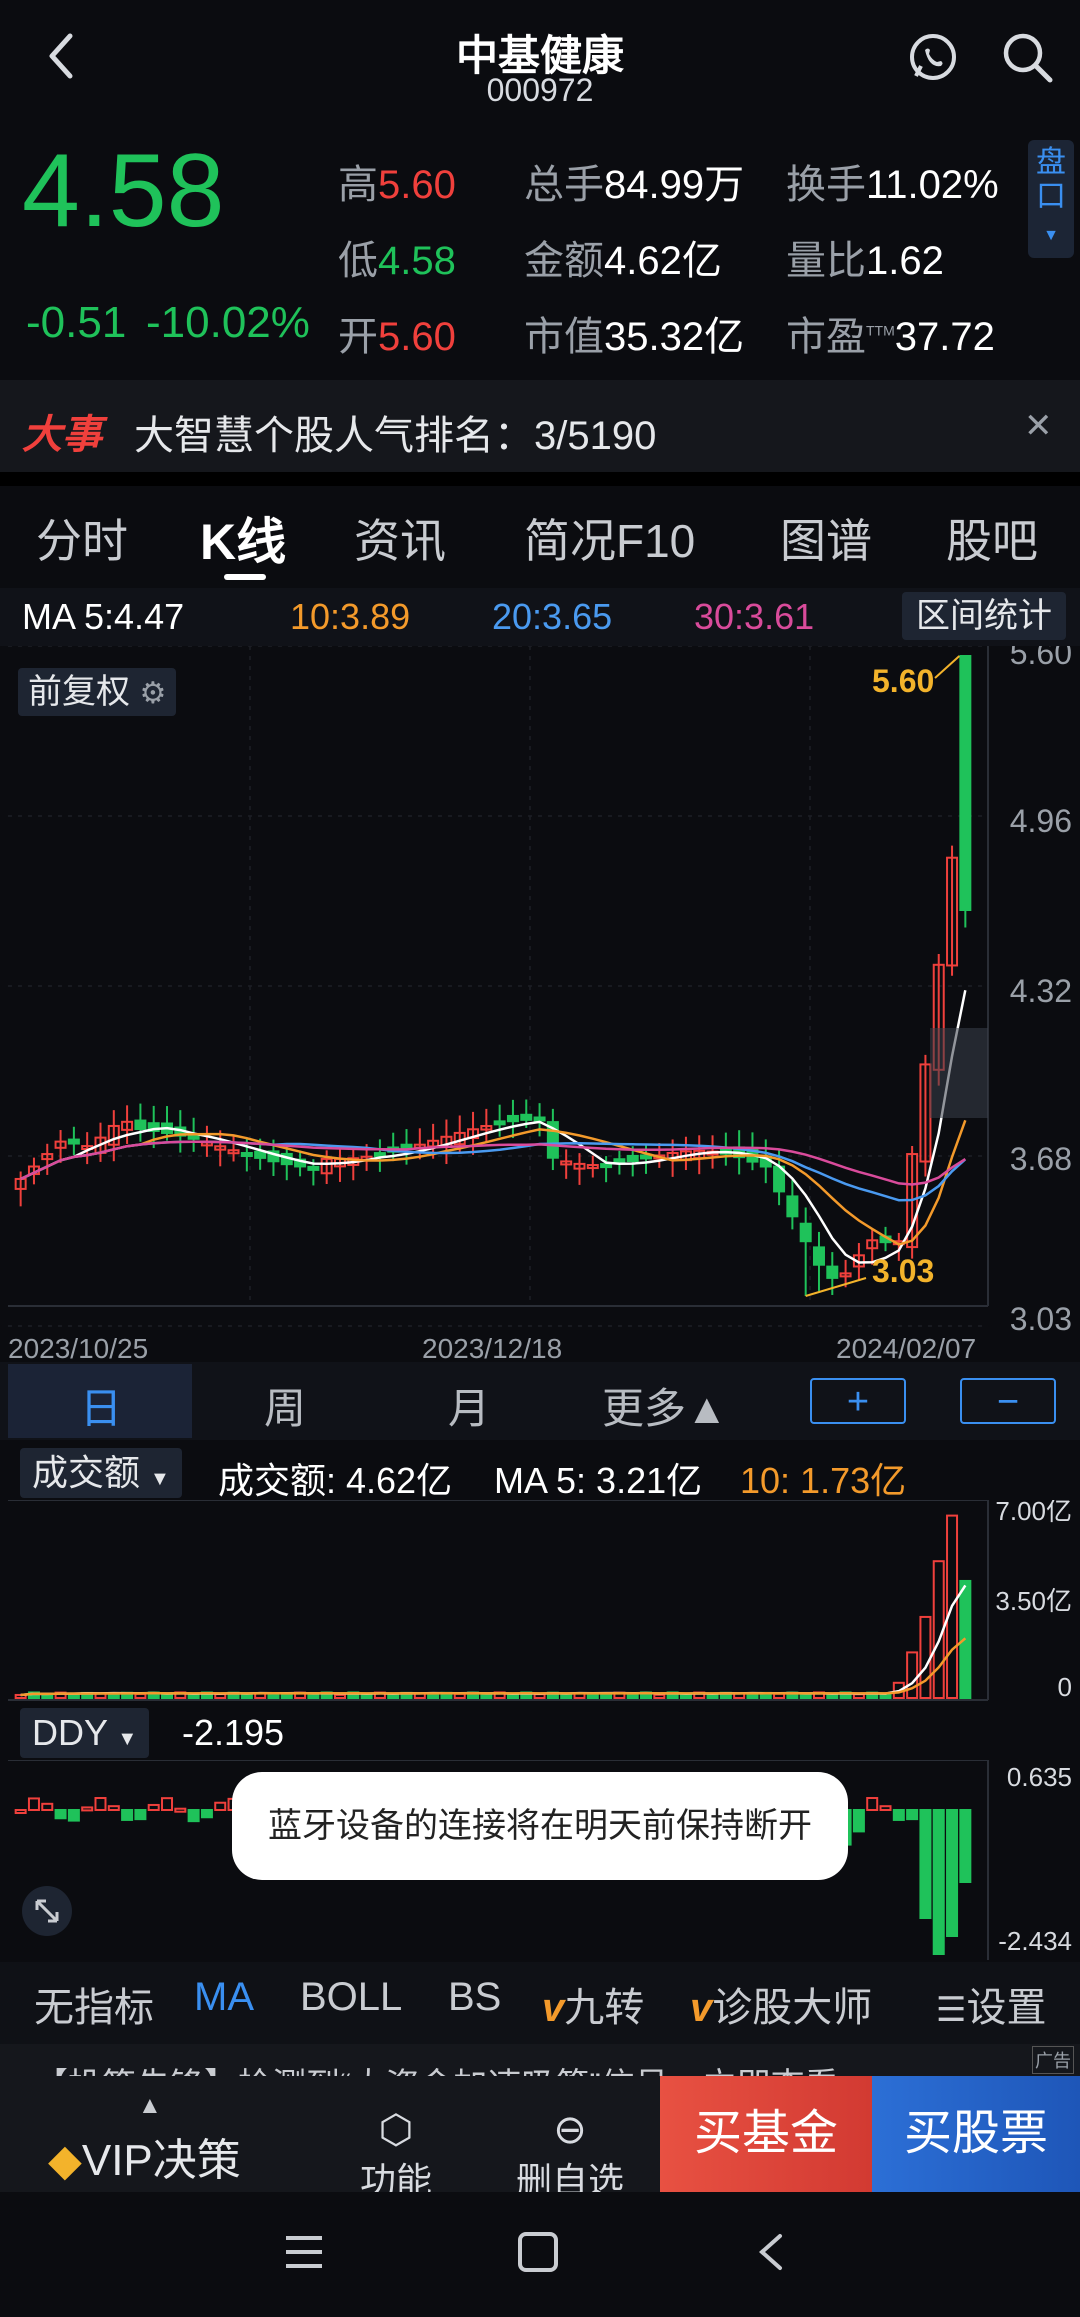  I want to click on indicator-jiuzhuan: v九转, so click(593, 2004).